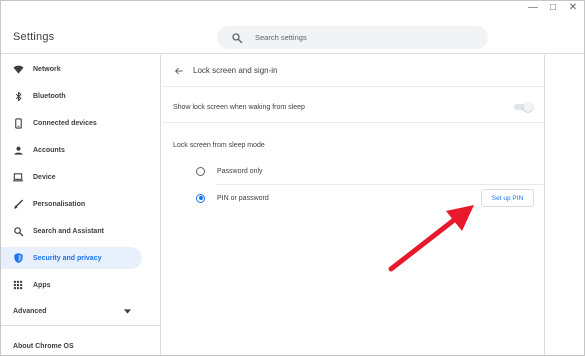 The image size is (585, 356). I want to click on maximize-icon: □, so click(553, 8).